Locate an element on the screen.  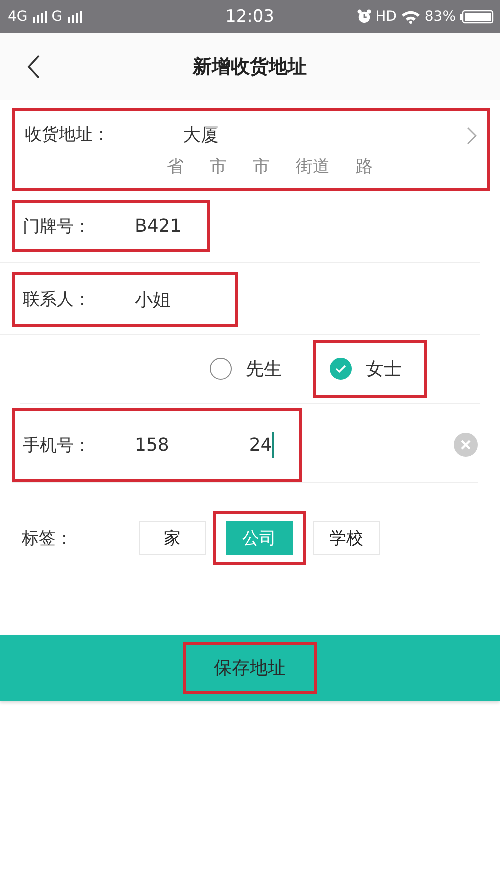
address-detail: 省 is located at coordinates (175, 167).